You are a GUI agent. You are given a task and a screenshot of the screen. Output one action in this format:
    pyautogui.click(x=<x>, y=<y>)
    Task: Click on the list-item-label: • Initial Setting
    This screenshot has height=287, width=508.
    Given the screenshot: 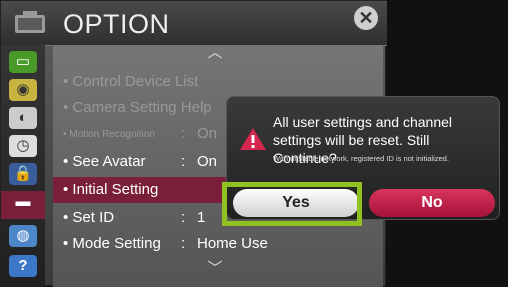 What is the action you would take?
    pyautogui.click(x=111, y=189)
    